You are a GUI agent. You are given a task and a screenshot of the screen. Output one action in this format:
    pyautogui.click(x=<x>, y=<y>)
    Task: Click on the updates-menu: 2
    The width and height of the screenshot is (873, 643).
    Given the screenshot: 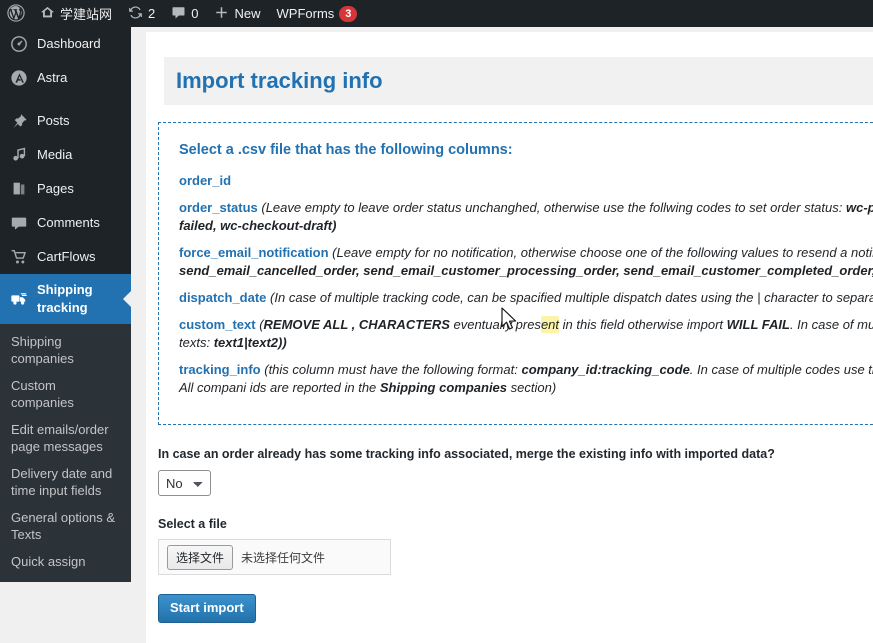 What is the action you would take?
    pyautogui.click(x=141, y=13)
    